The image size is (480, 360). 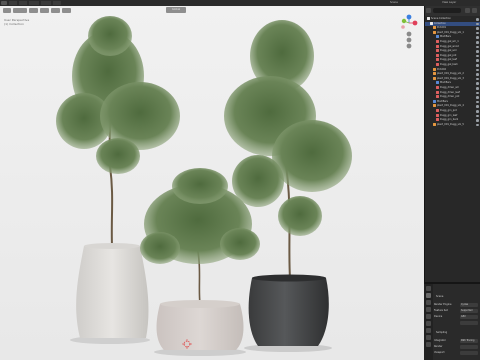 What do you see at coordinates (469, 322) in the screenshot?
I see `open-shading-field` at bounding box center [469, 322].